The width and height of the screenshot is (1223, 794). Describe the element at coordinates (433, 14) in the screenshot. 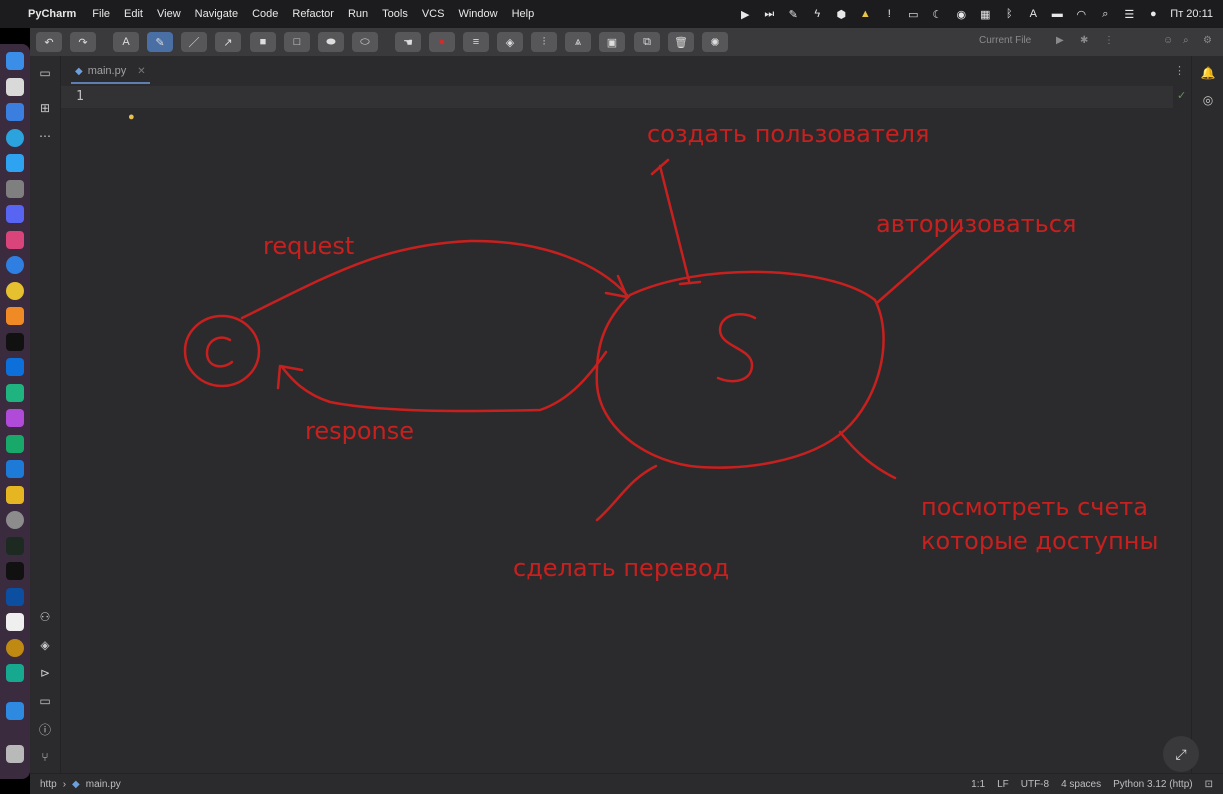

I see `menu-vcs: VCS` at that location.